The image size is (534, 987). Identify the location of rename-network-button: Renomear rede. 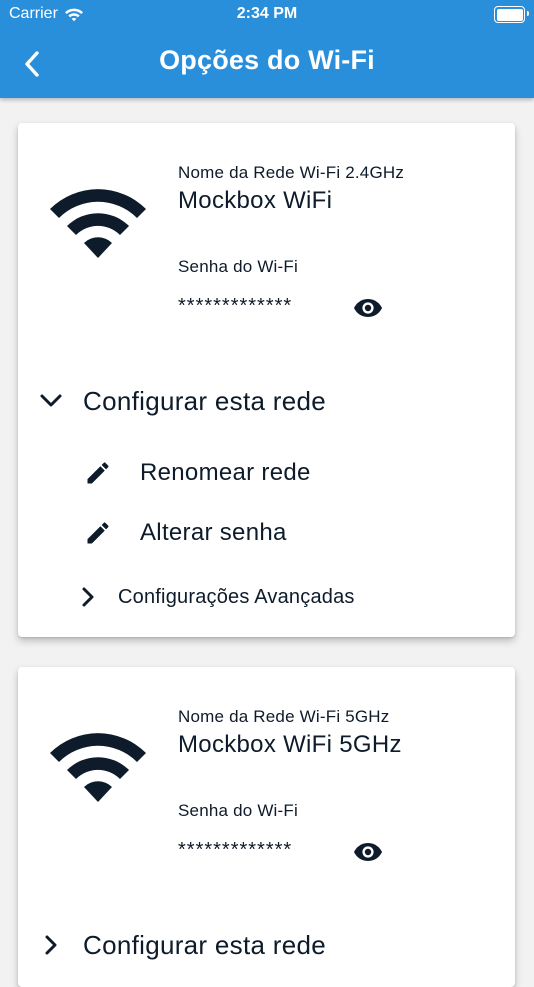
(195, 473).